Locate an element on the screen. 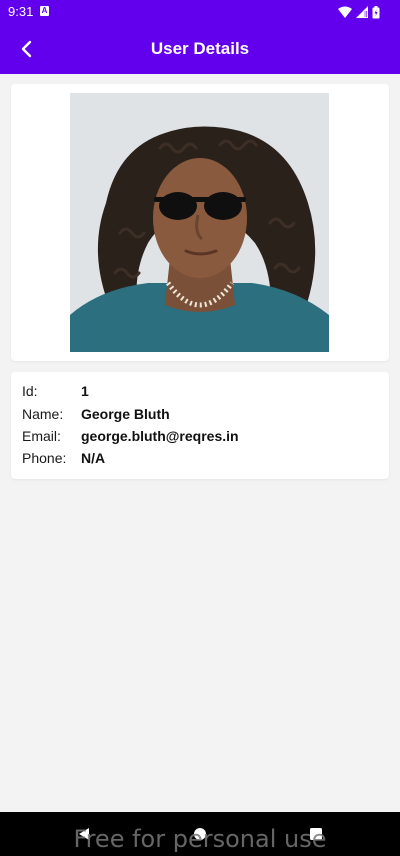 The height and width of the screenshot is (856, 400). name-label: Name: is located at coordinates (43, 414).